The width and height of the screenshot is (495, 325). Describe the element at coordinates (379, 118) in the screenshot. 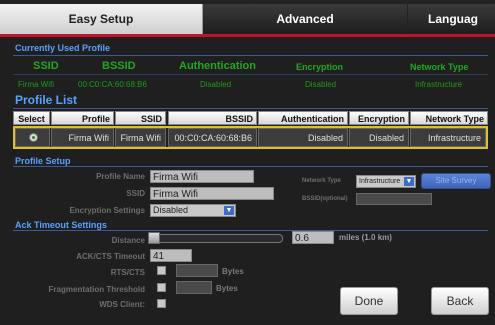

I see `col-header-encryption: Encryption` at that location.